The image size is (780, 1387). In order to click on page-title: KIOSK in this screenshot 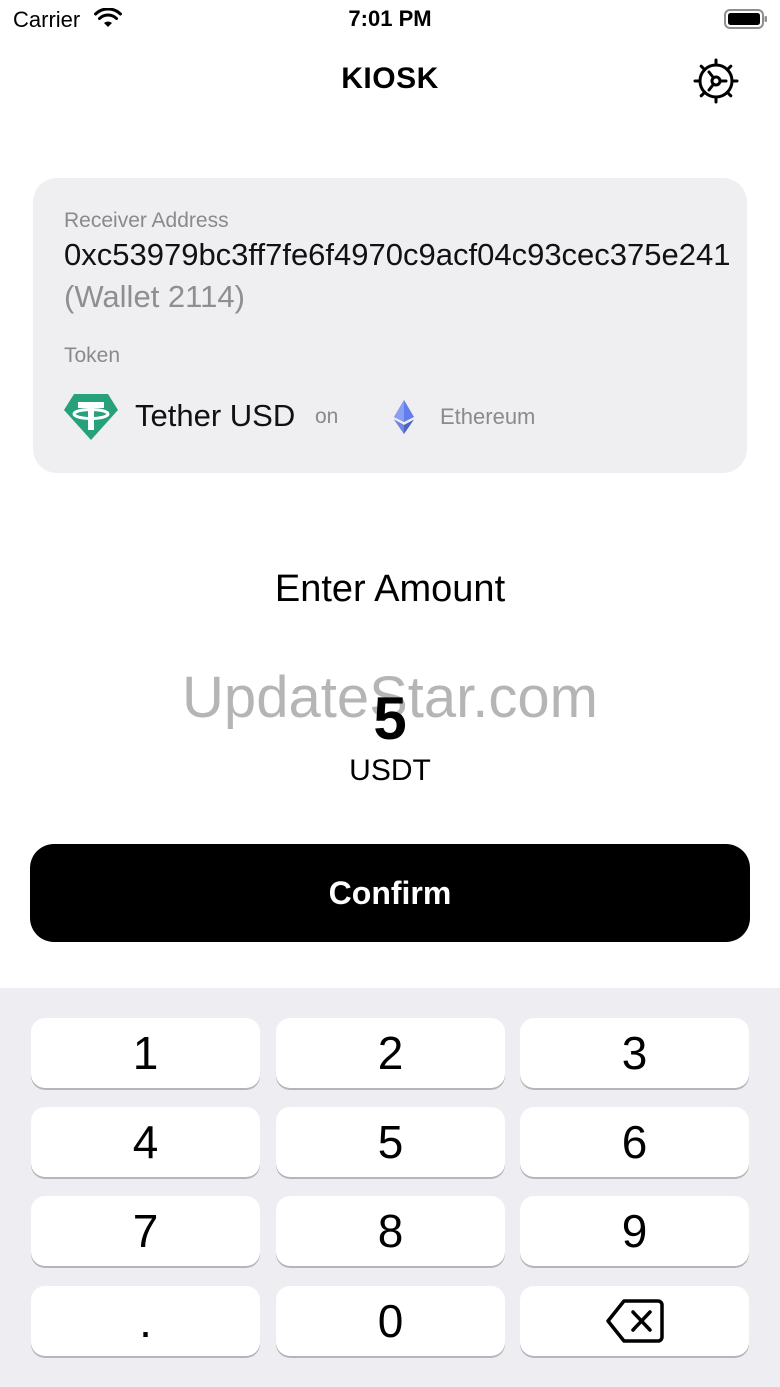, I will do `click(390, 78)`.